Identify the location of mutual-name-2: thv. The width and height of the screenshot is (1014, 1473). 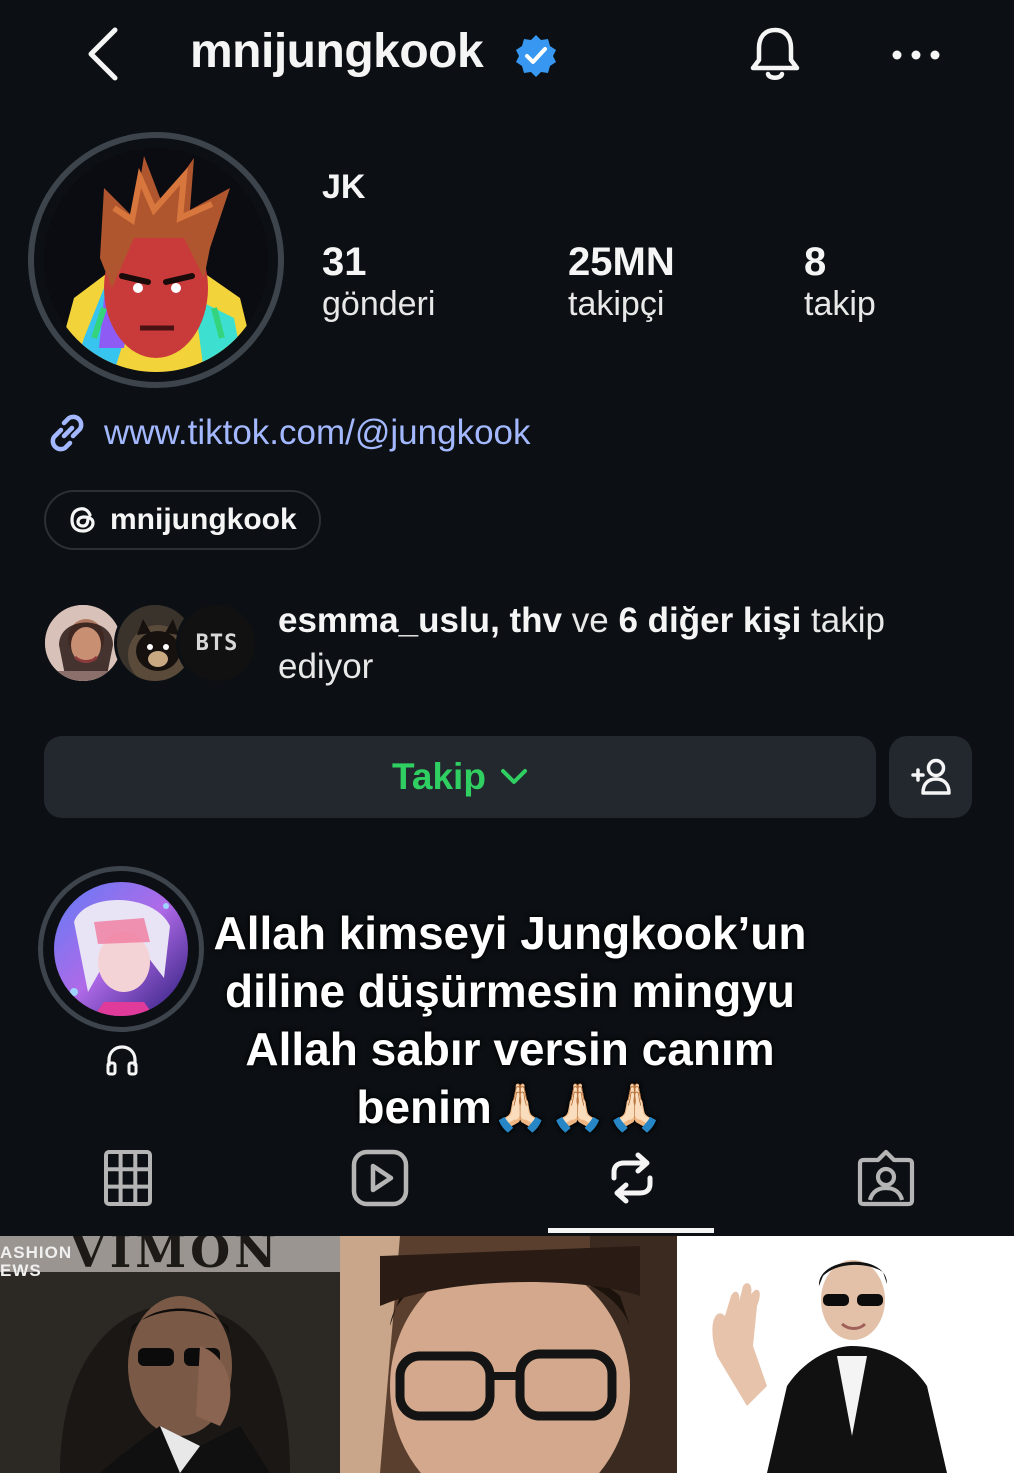
(536, 620).